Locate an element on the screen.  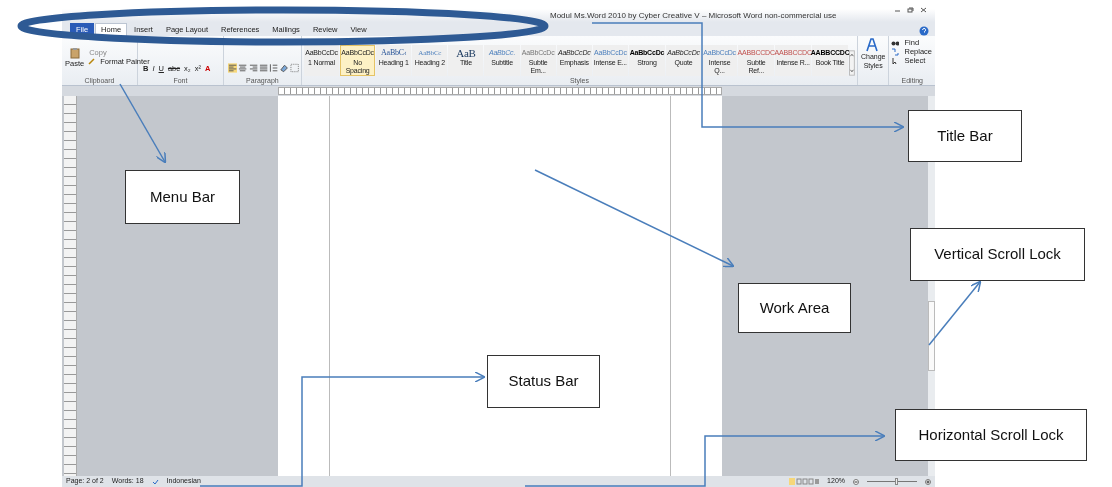
callout-label: Horizontal Scroll Lock is located at coordinates (991, 435).